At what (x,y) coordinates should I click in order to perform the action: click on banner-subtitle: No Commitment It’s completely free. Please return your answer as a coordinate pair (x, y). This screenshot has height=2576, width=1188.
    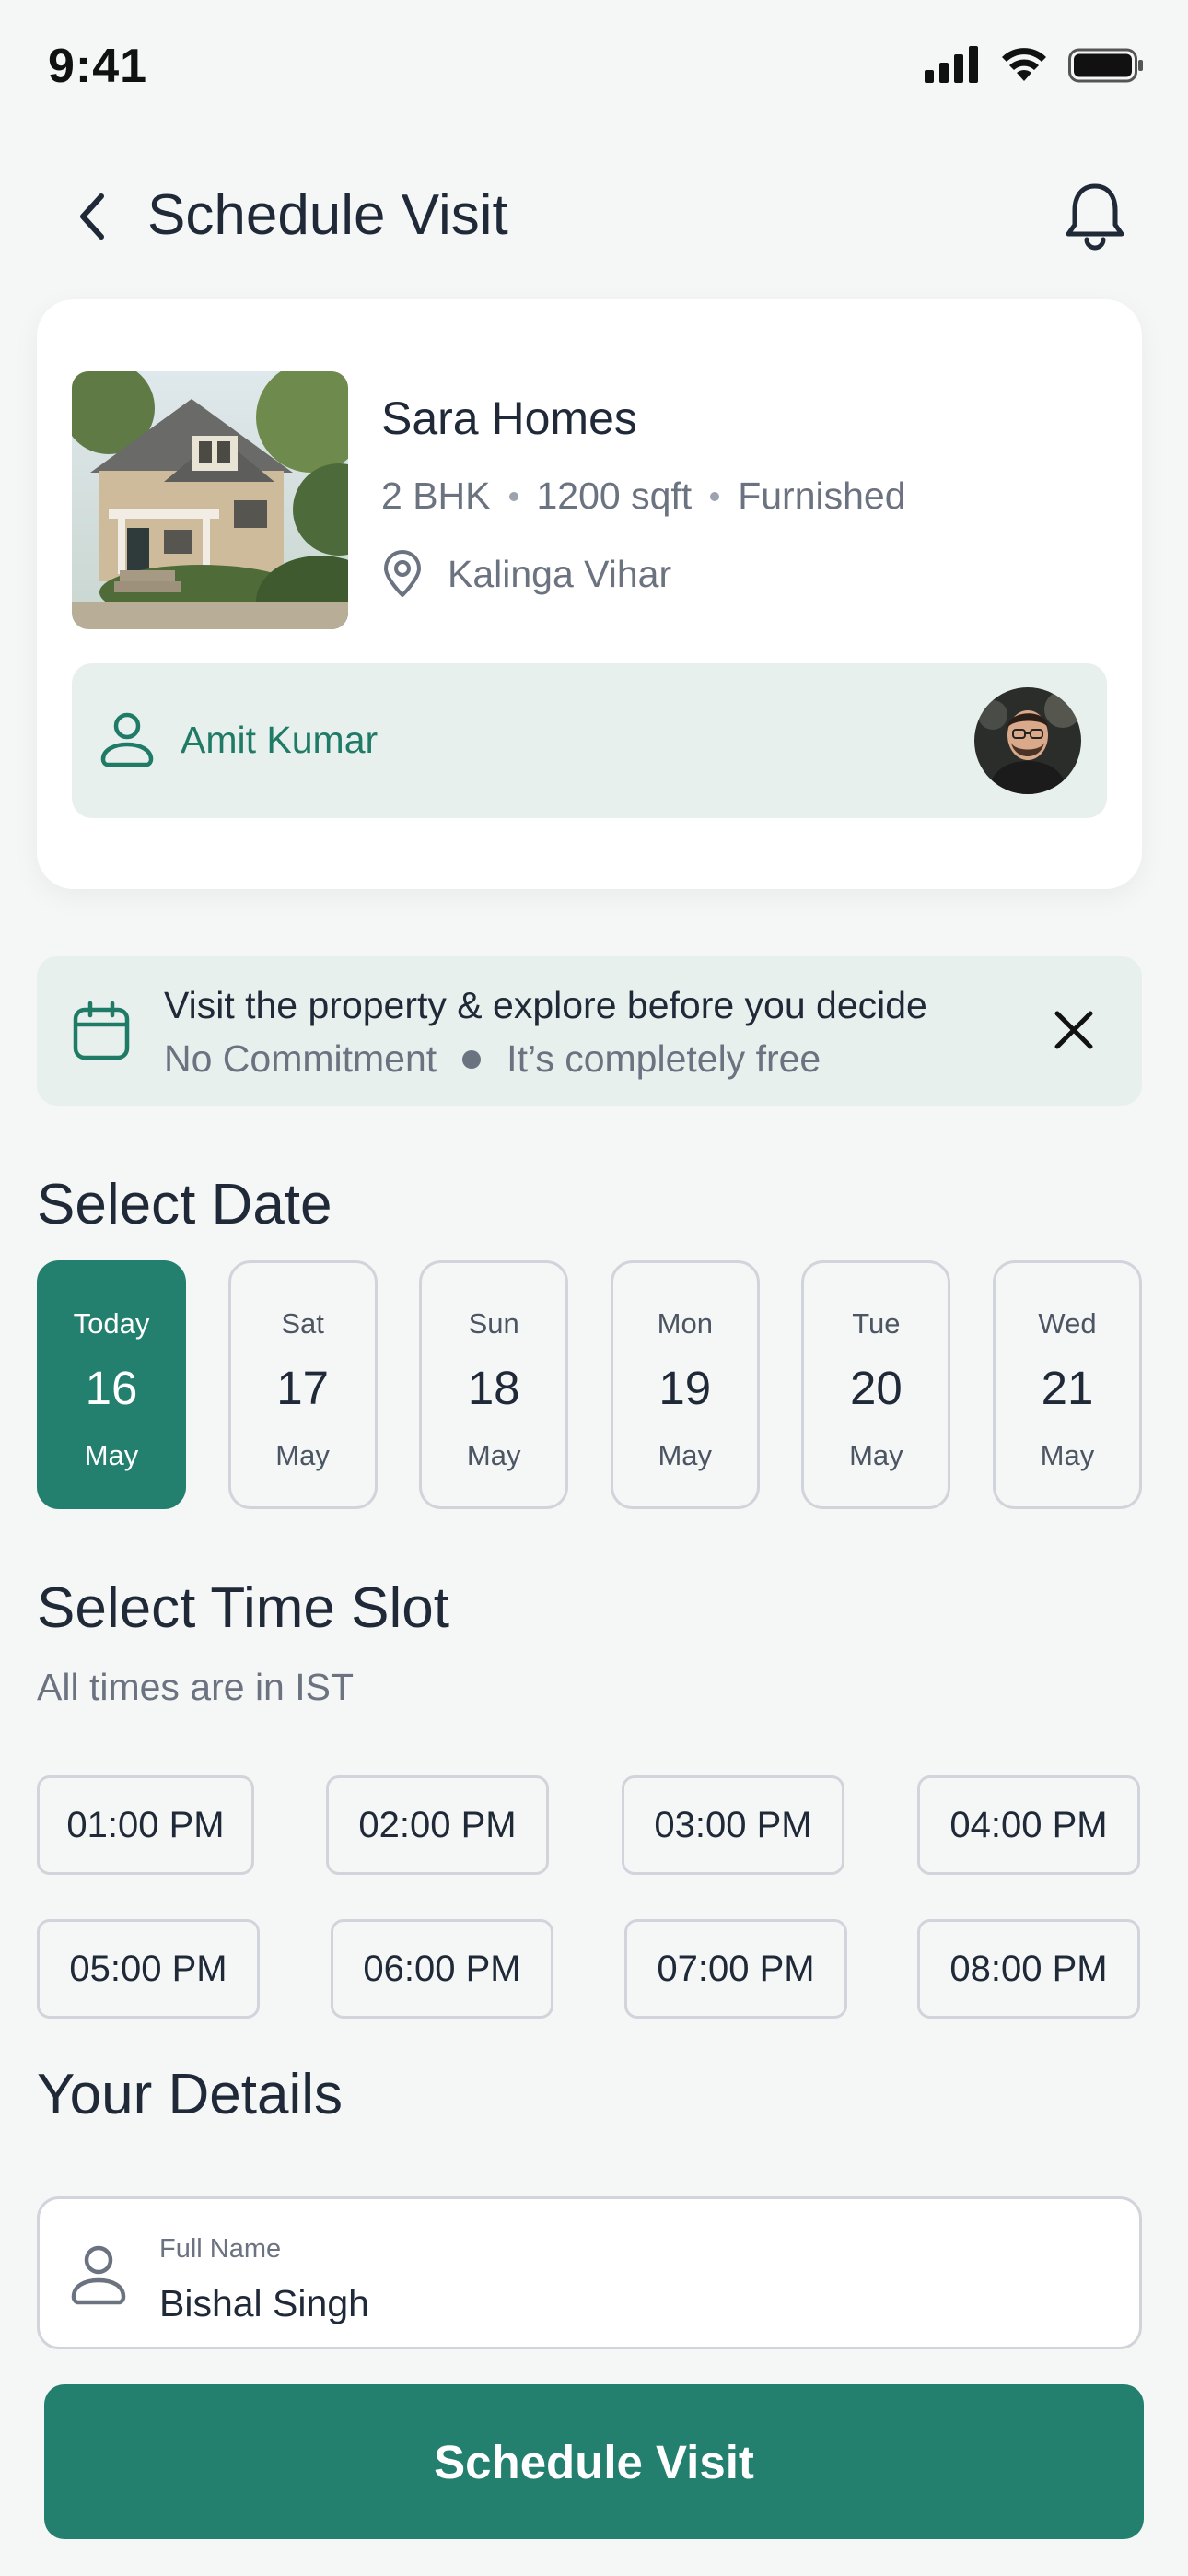
    Looking at the image, I should click on (493, 1059).